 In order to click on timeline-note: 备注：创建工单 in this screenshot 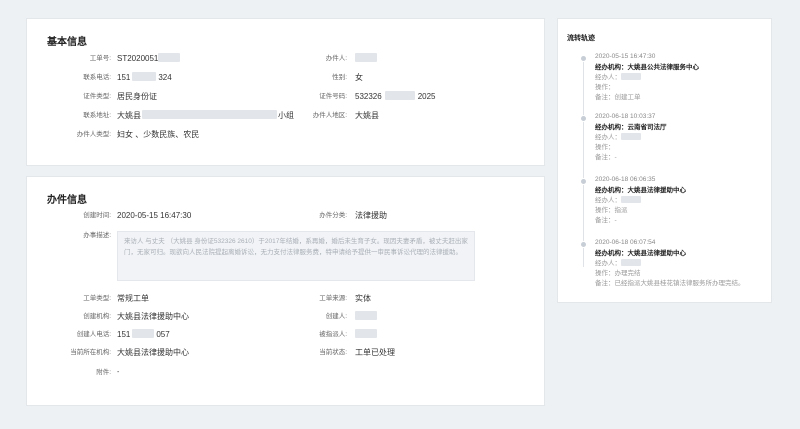, I will do `click(618, 97)`.